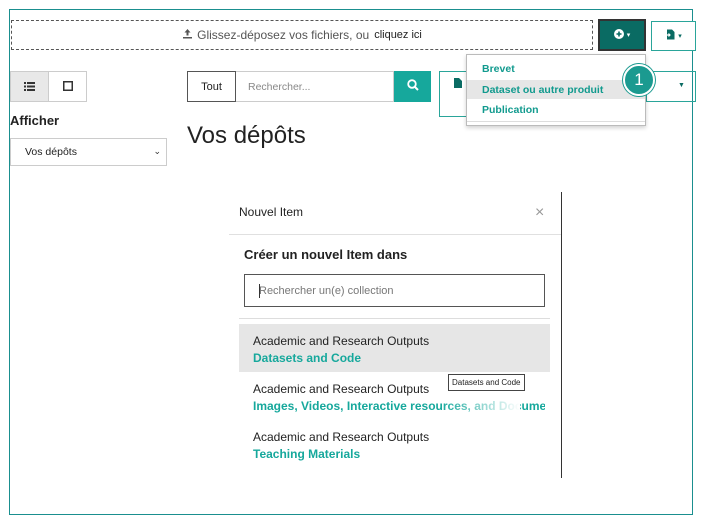 The image size is (703, 524). I want to click on export-button, so click(453, 94).